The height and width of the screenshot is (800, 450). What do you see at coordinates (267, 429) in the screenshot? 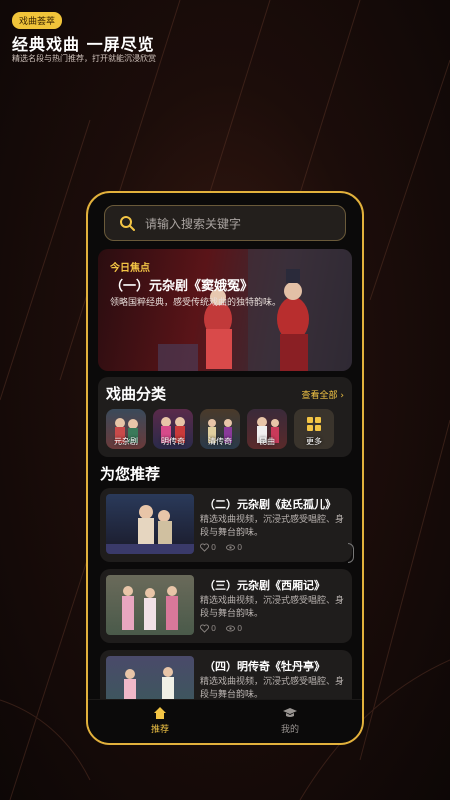
I see `category-item-kunqu: 昆曲` at bounding box center [267, 429].